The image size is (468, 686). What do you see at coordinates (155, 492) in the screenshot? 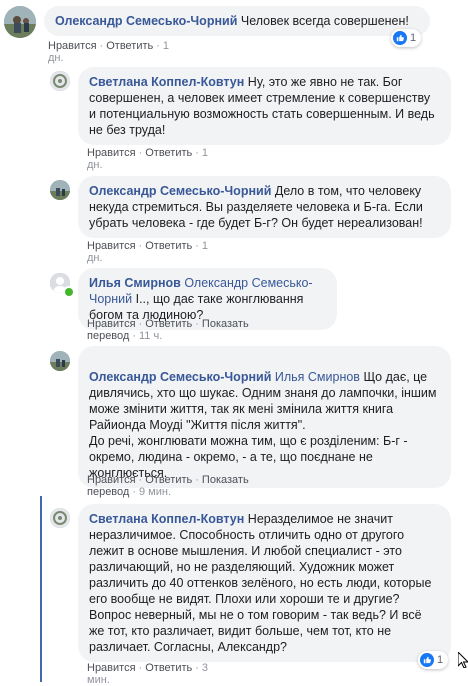
I see `timestamp: 9 мин.` at bounding box center [155, 492].